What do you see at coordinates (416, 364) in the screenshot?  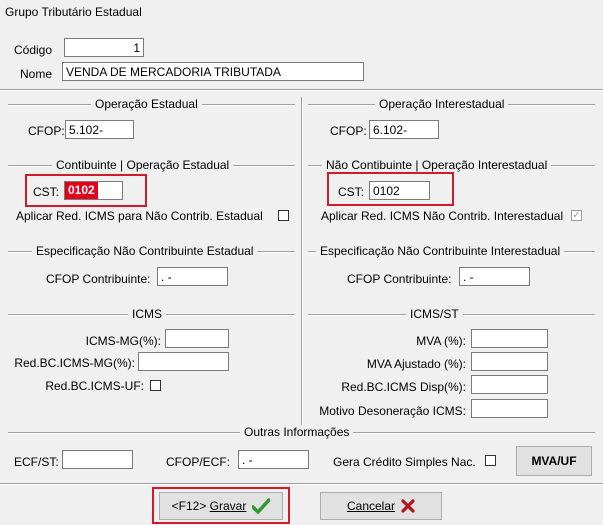 I see `mva-ajustado-label: MVA Ajustado (%):` at bounding box center [416, 364].